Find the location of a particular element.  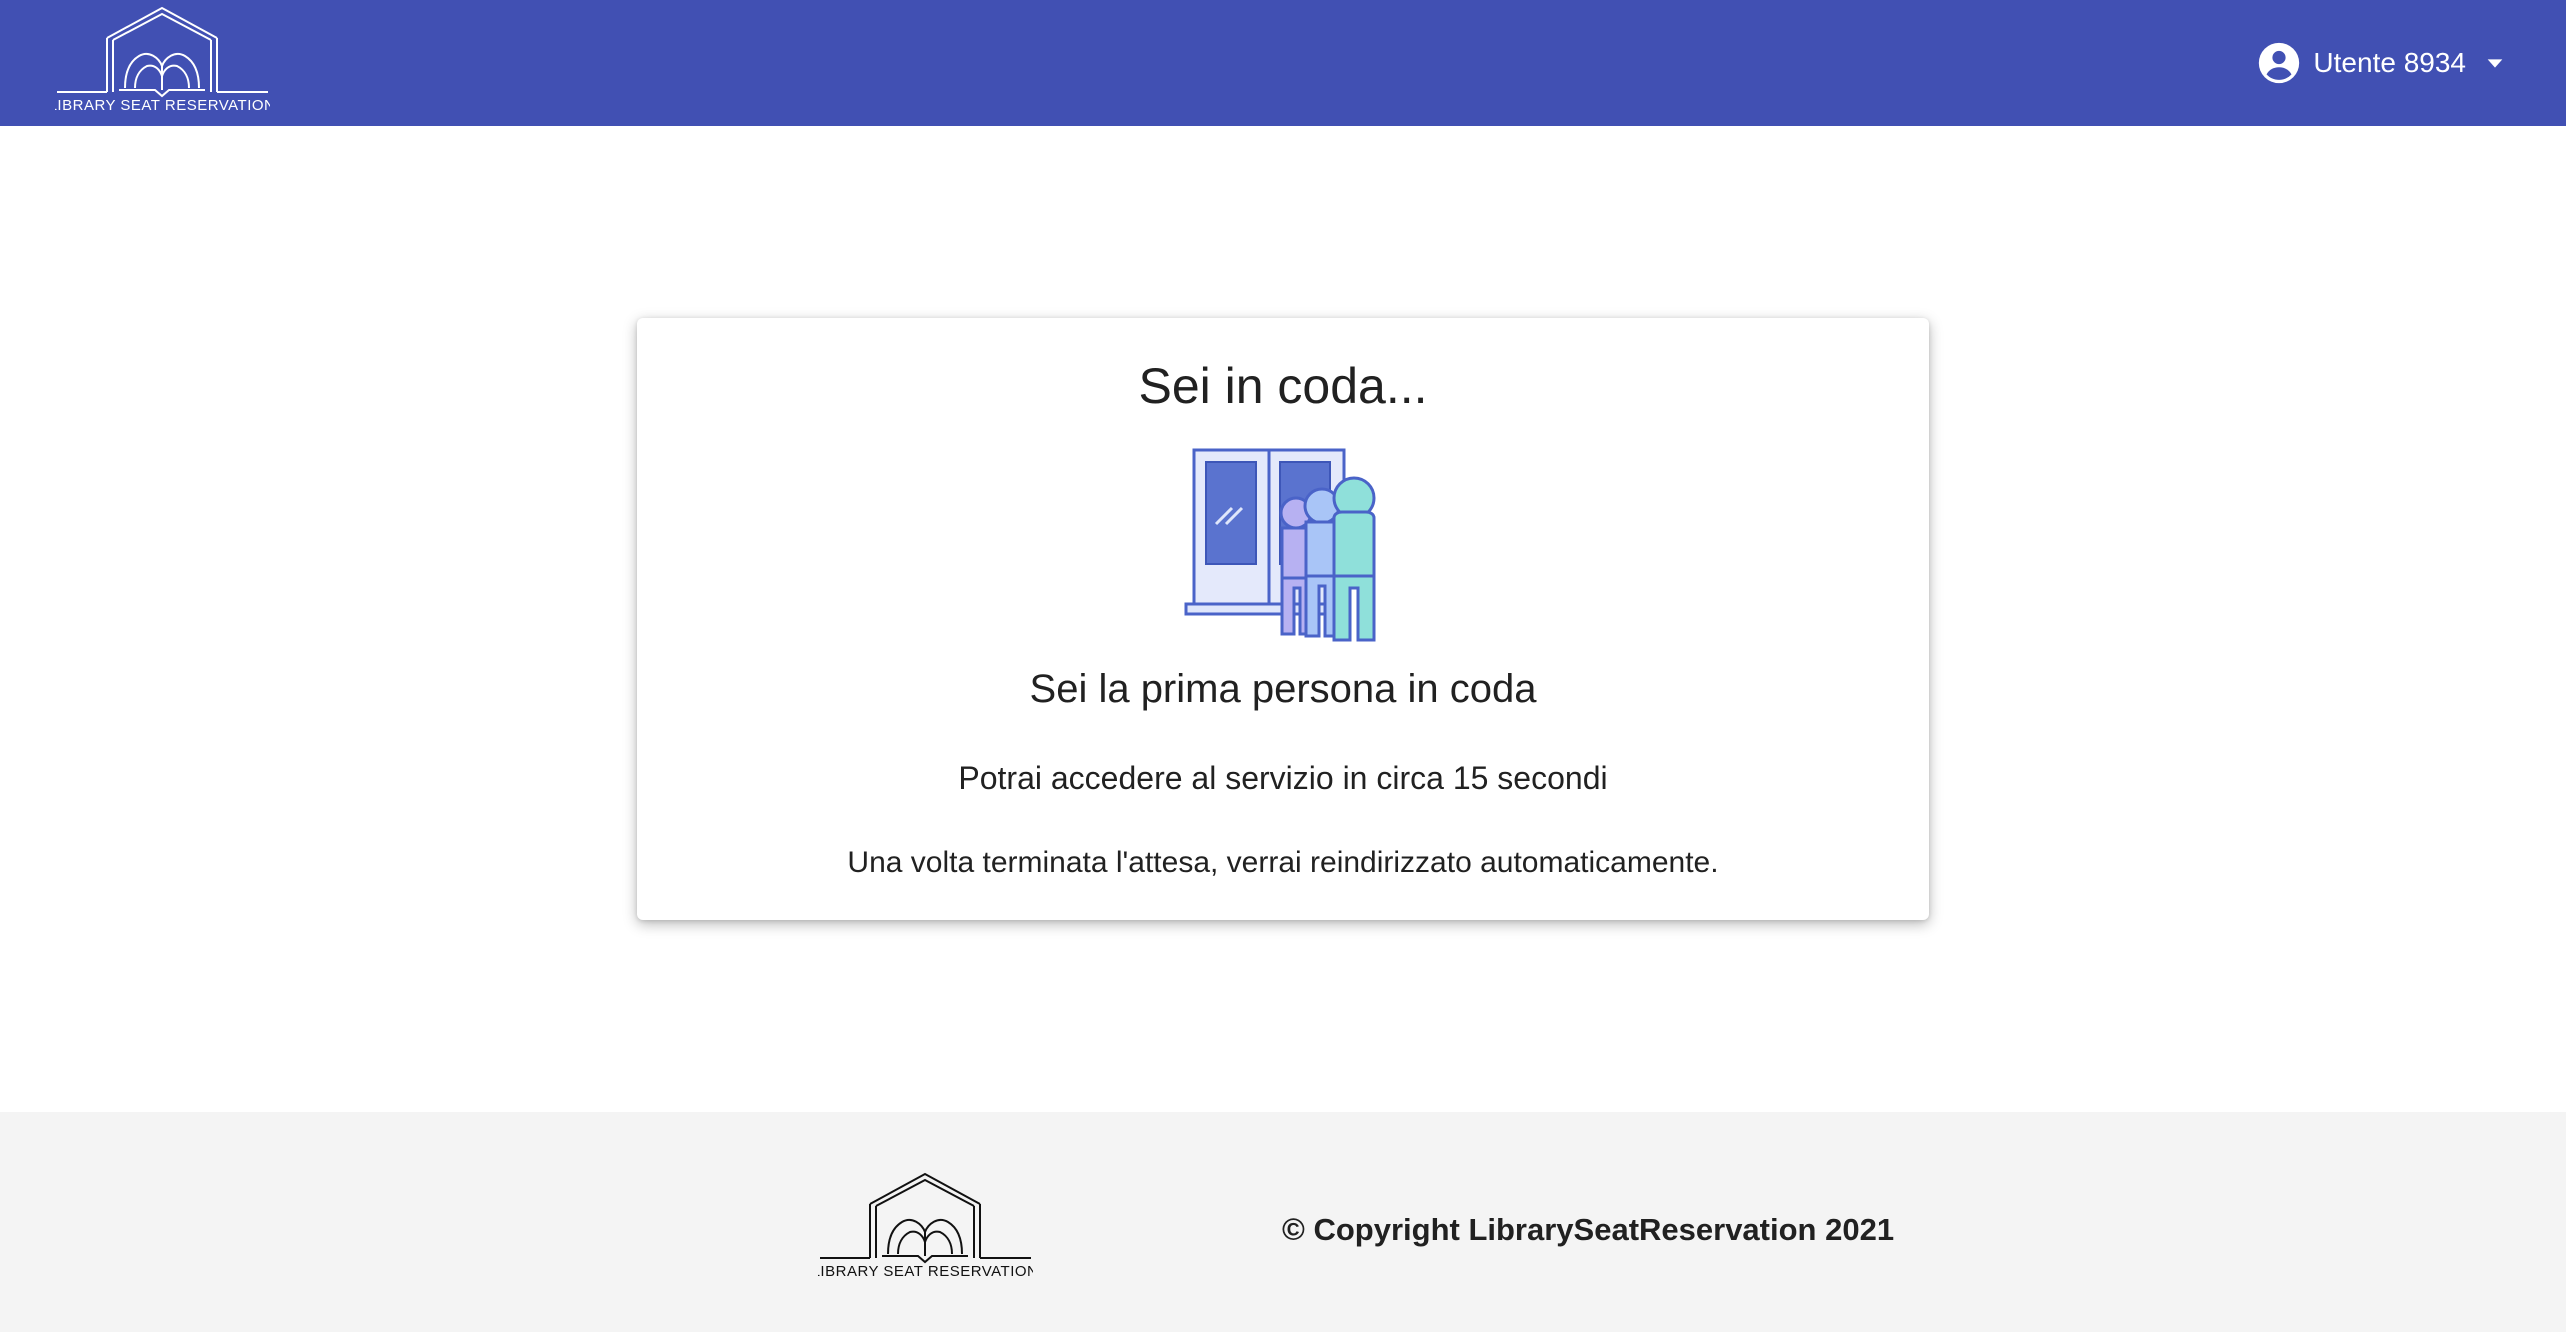

queue-people-door-illustration is located at coordinates (1280, 545).